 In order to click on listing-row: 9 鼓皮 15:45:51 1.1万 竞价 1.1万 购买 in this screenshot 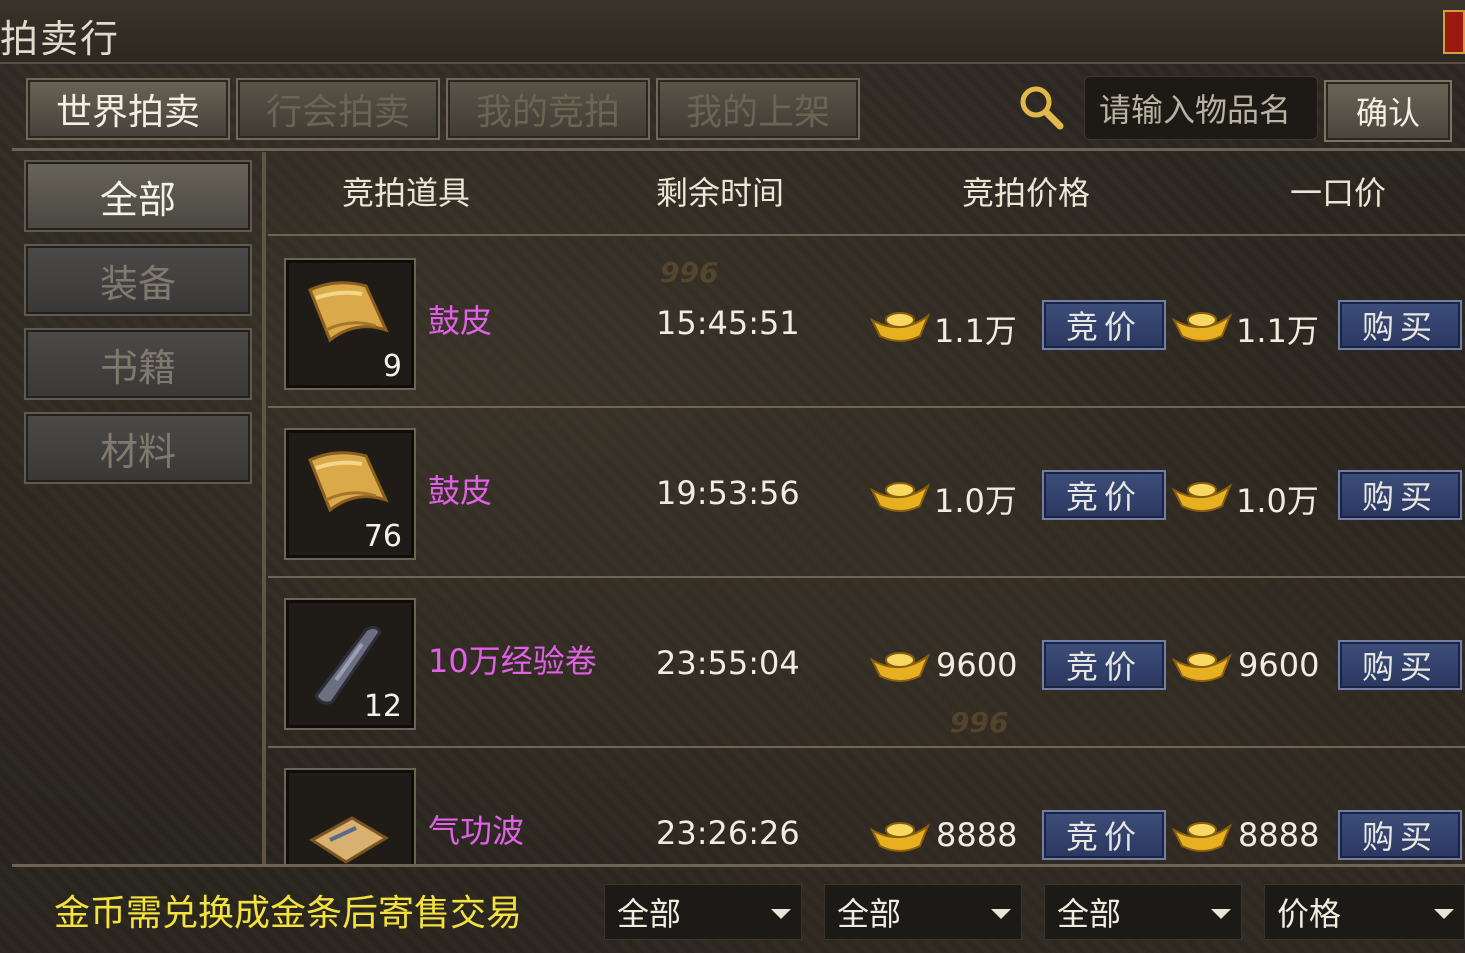, I will do `click(866, 322)`.